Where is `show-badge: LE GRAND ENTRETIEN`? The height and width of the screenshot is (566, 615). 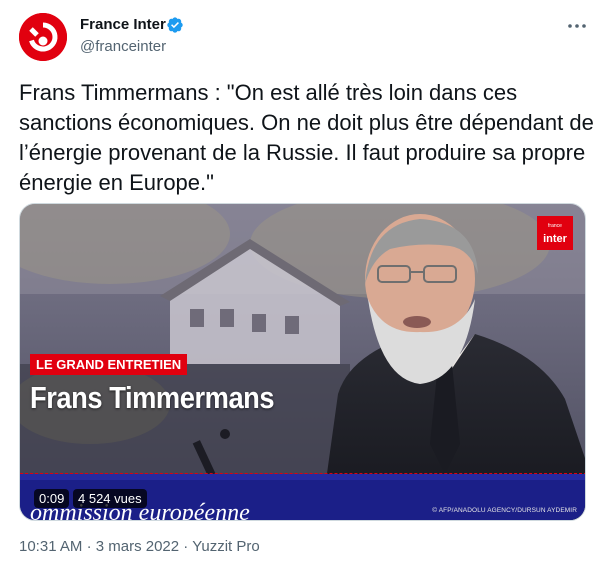
show-badge: LE GRAND ENTRETIEN is located at coordinates (109, 364).